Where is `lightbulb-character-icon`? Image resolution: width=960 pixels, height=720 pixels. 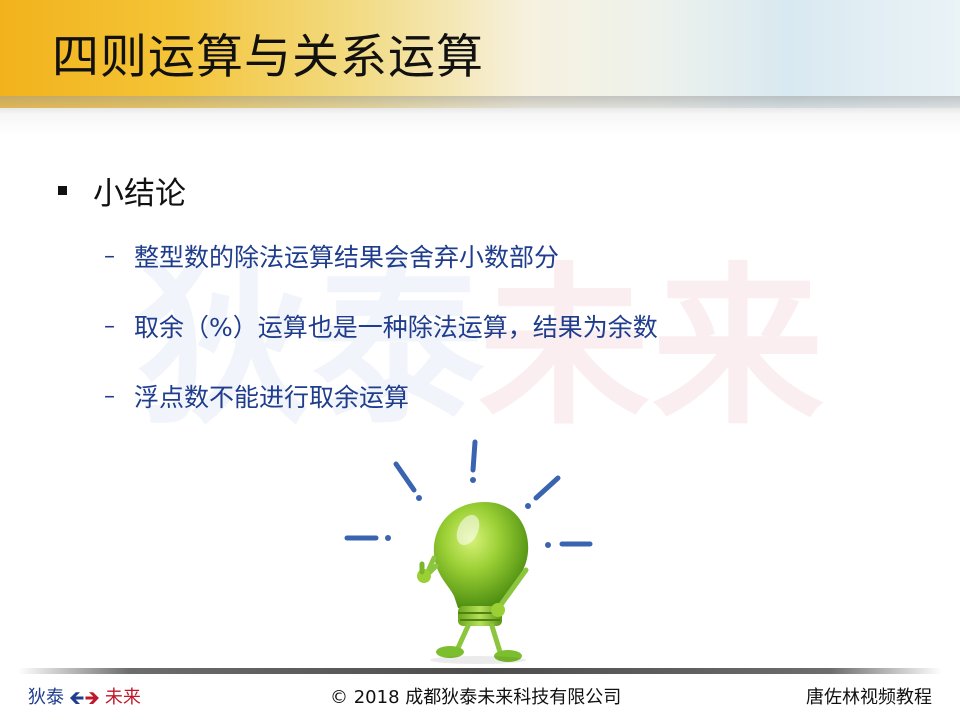
lightbulb-character-icon is located at coordinates (468, 551).